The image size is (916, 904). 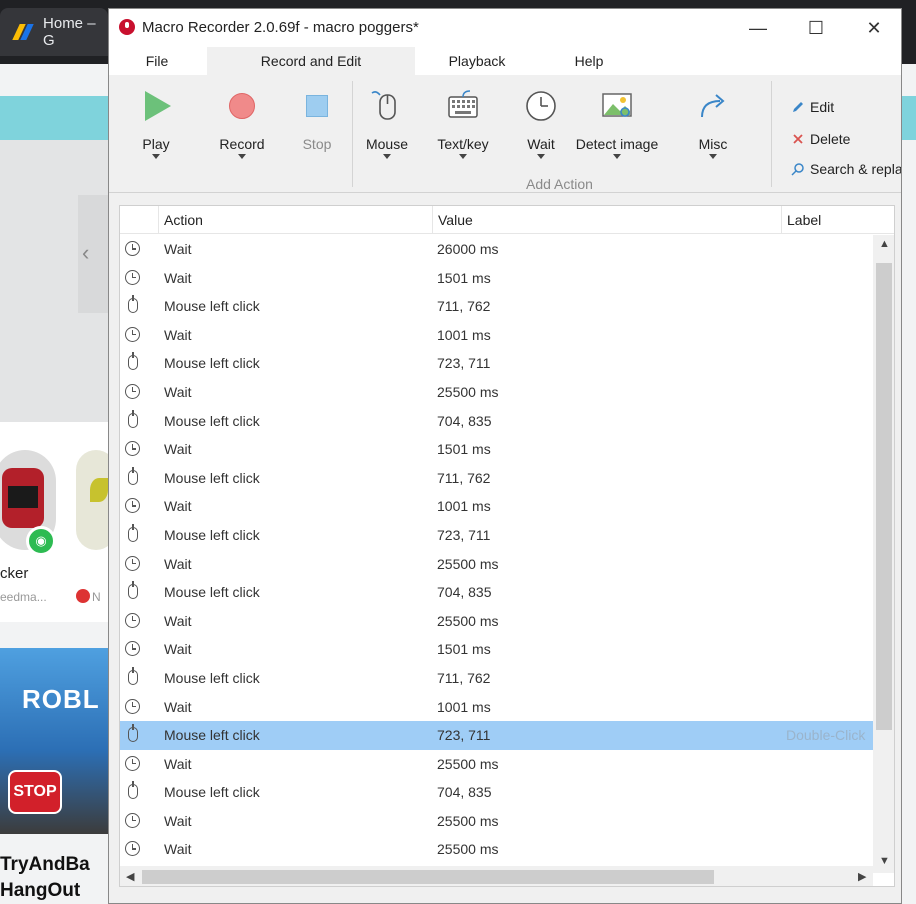 I want to click on column-header-action: Action, so click(x=296, y=220).